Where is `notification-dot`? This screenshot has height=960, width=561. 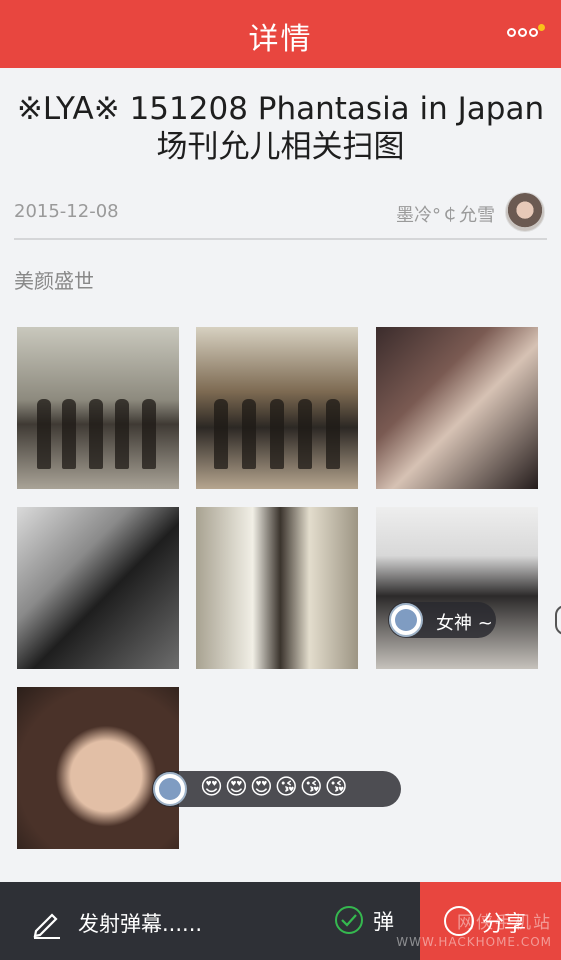 notification-dot is located at coordinates (541, 27).